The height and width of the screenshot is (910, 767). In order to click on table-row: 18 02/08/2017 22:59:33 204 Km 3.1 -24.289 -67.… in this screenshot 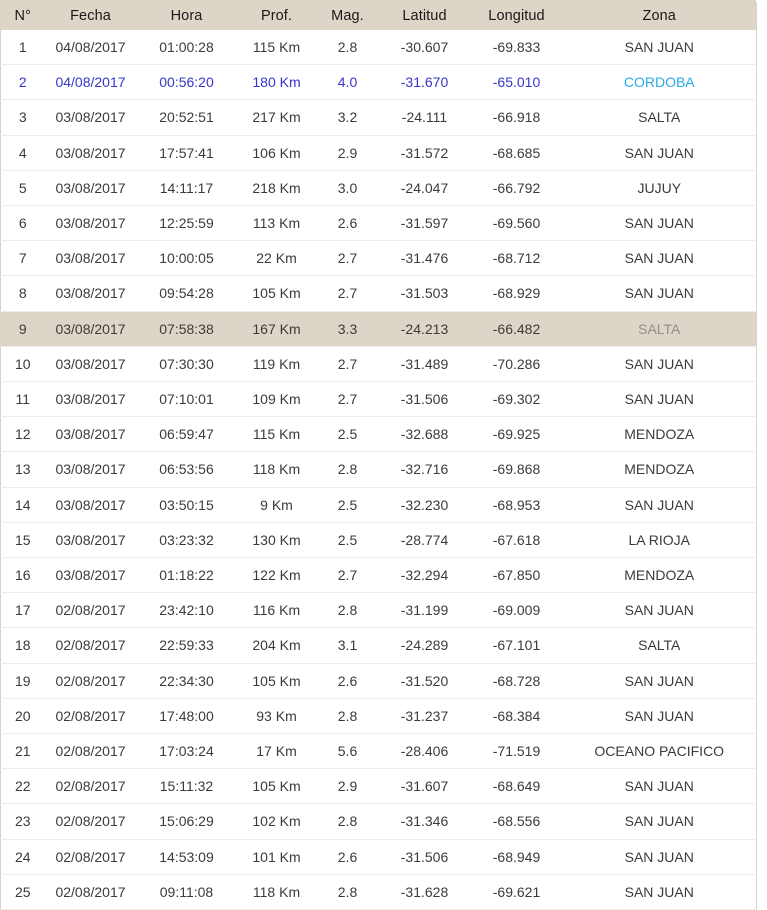, I will do `click(378, 645)`.